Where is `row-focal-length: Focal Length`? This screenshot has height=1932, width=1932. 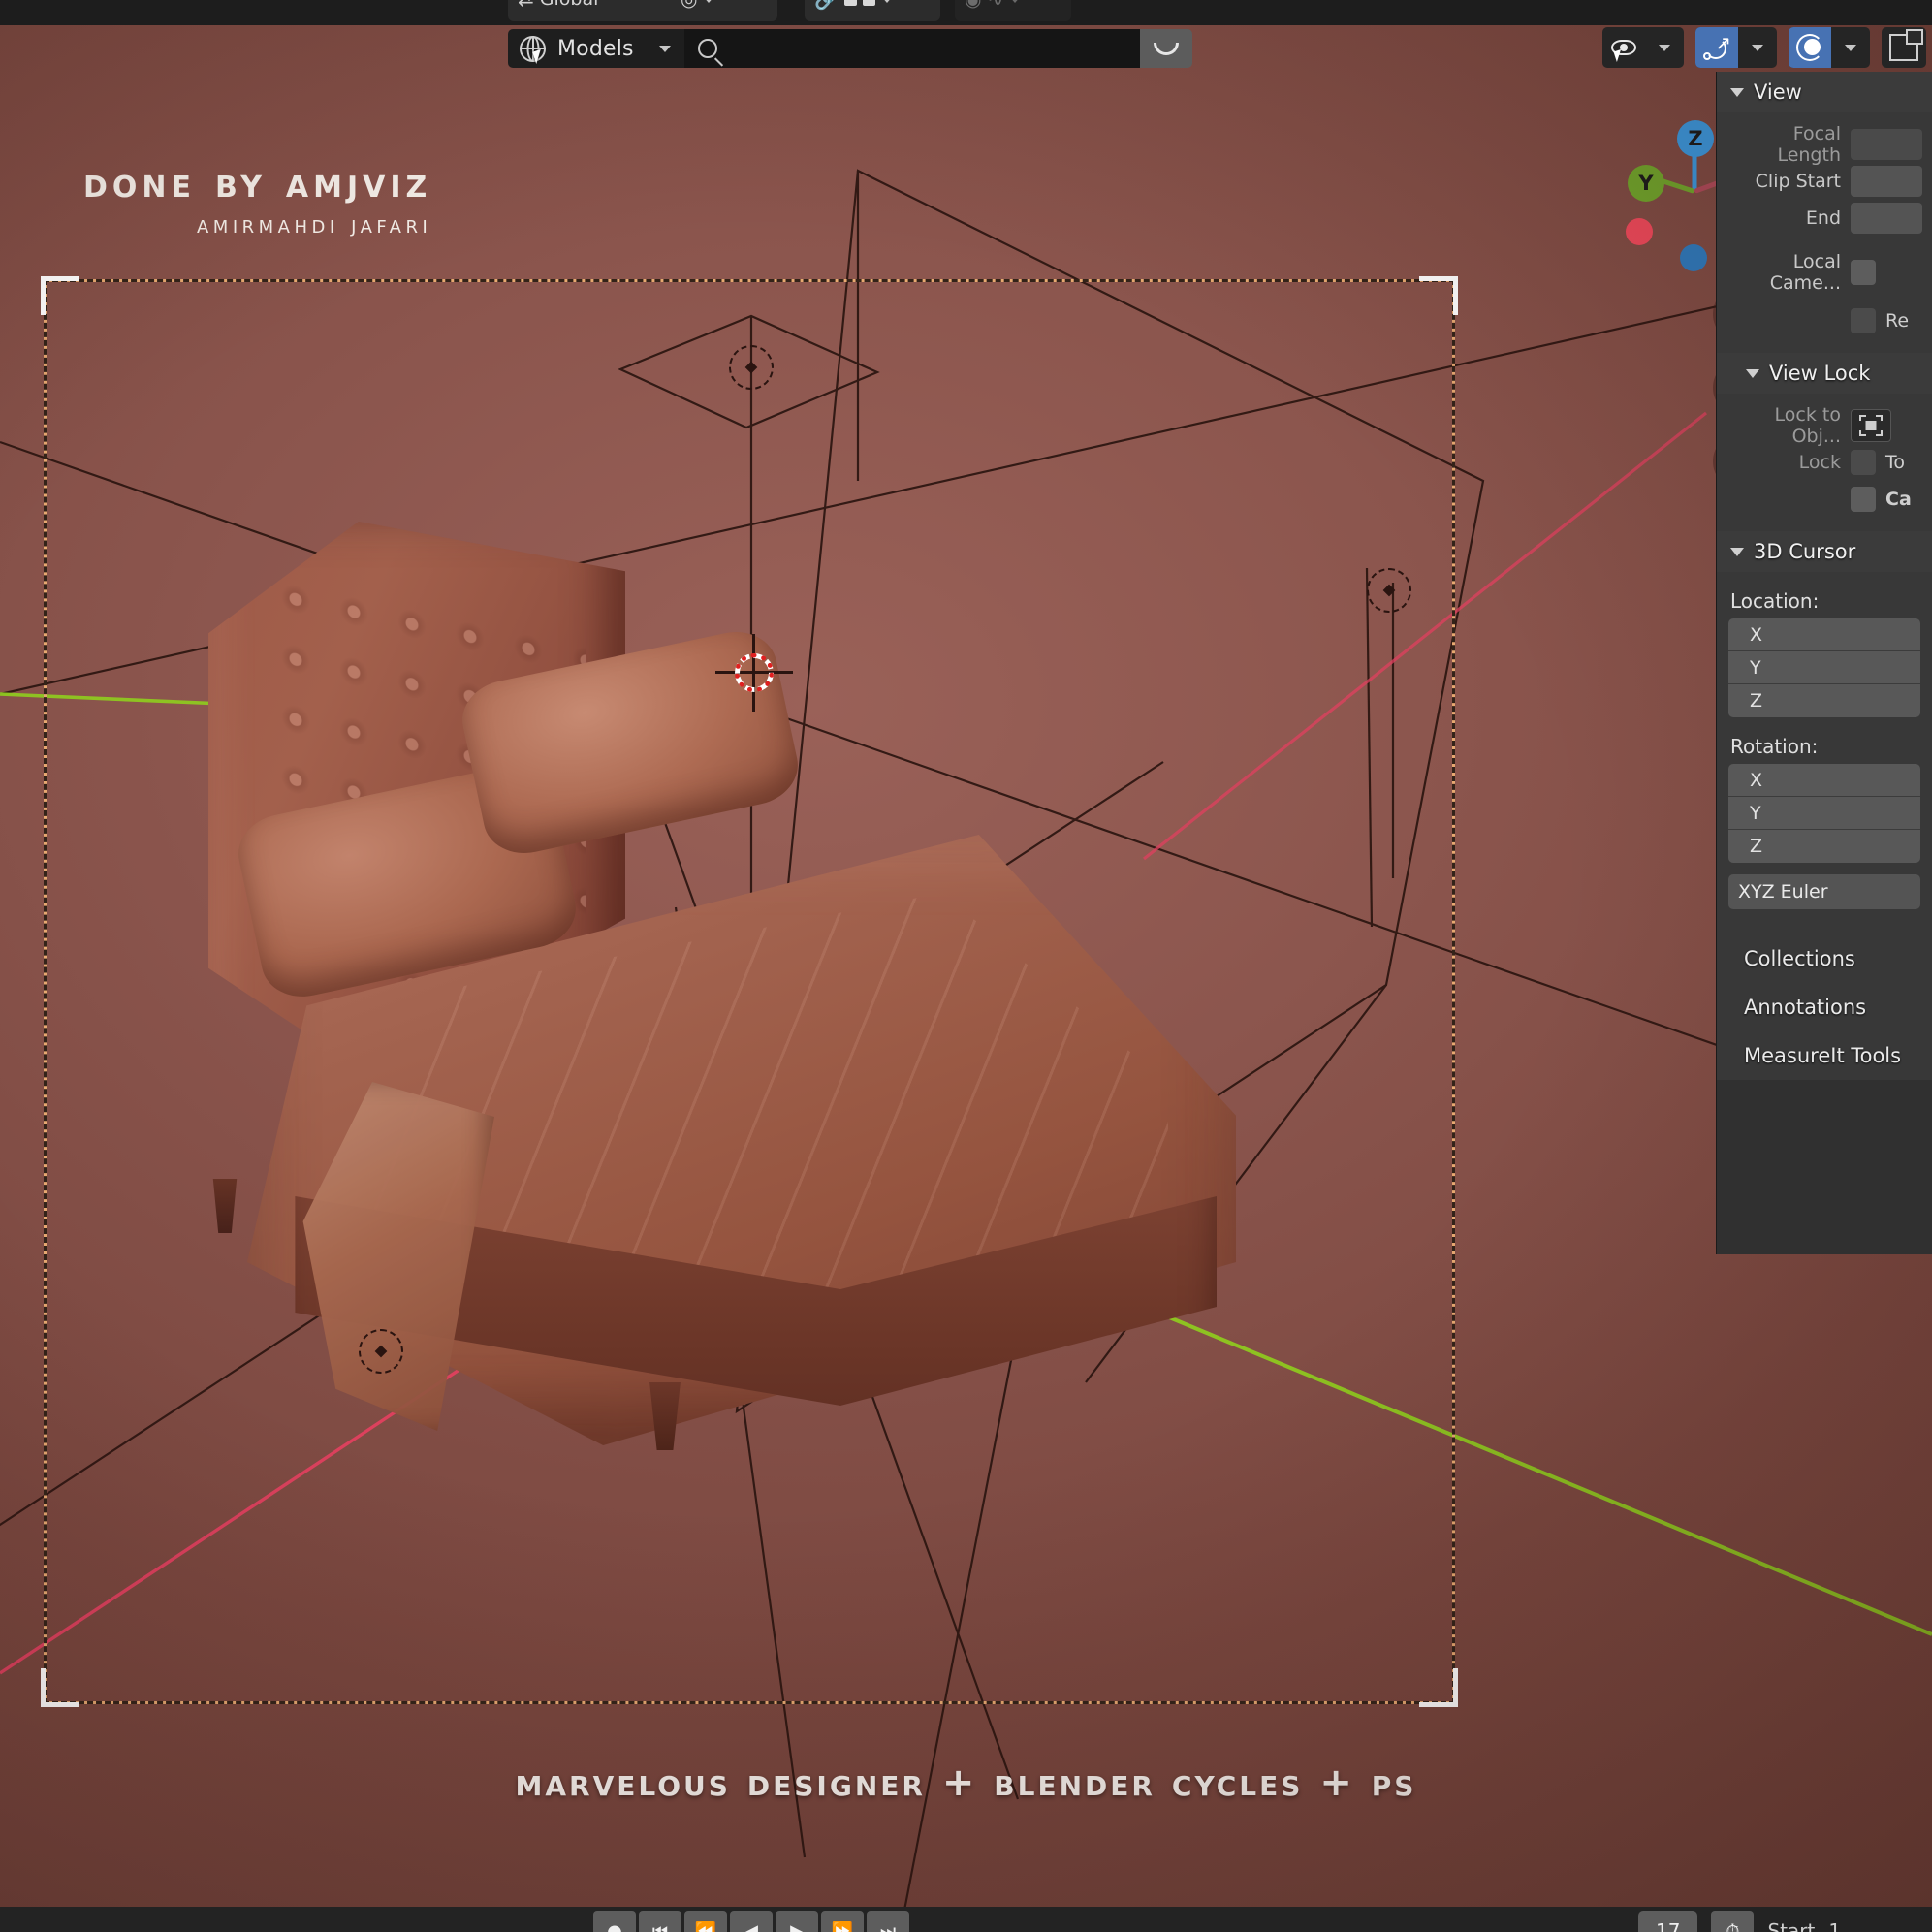 row-focal-length: Focal Length is located at coordinates (1824, 144).